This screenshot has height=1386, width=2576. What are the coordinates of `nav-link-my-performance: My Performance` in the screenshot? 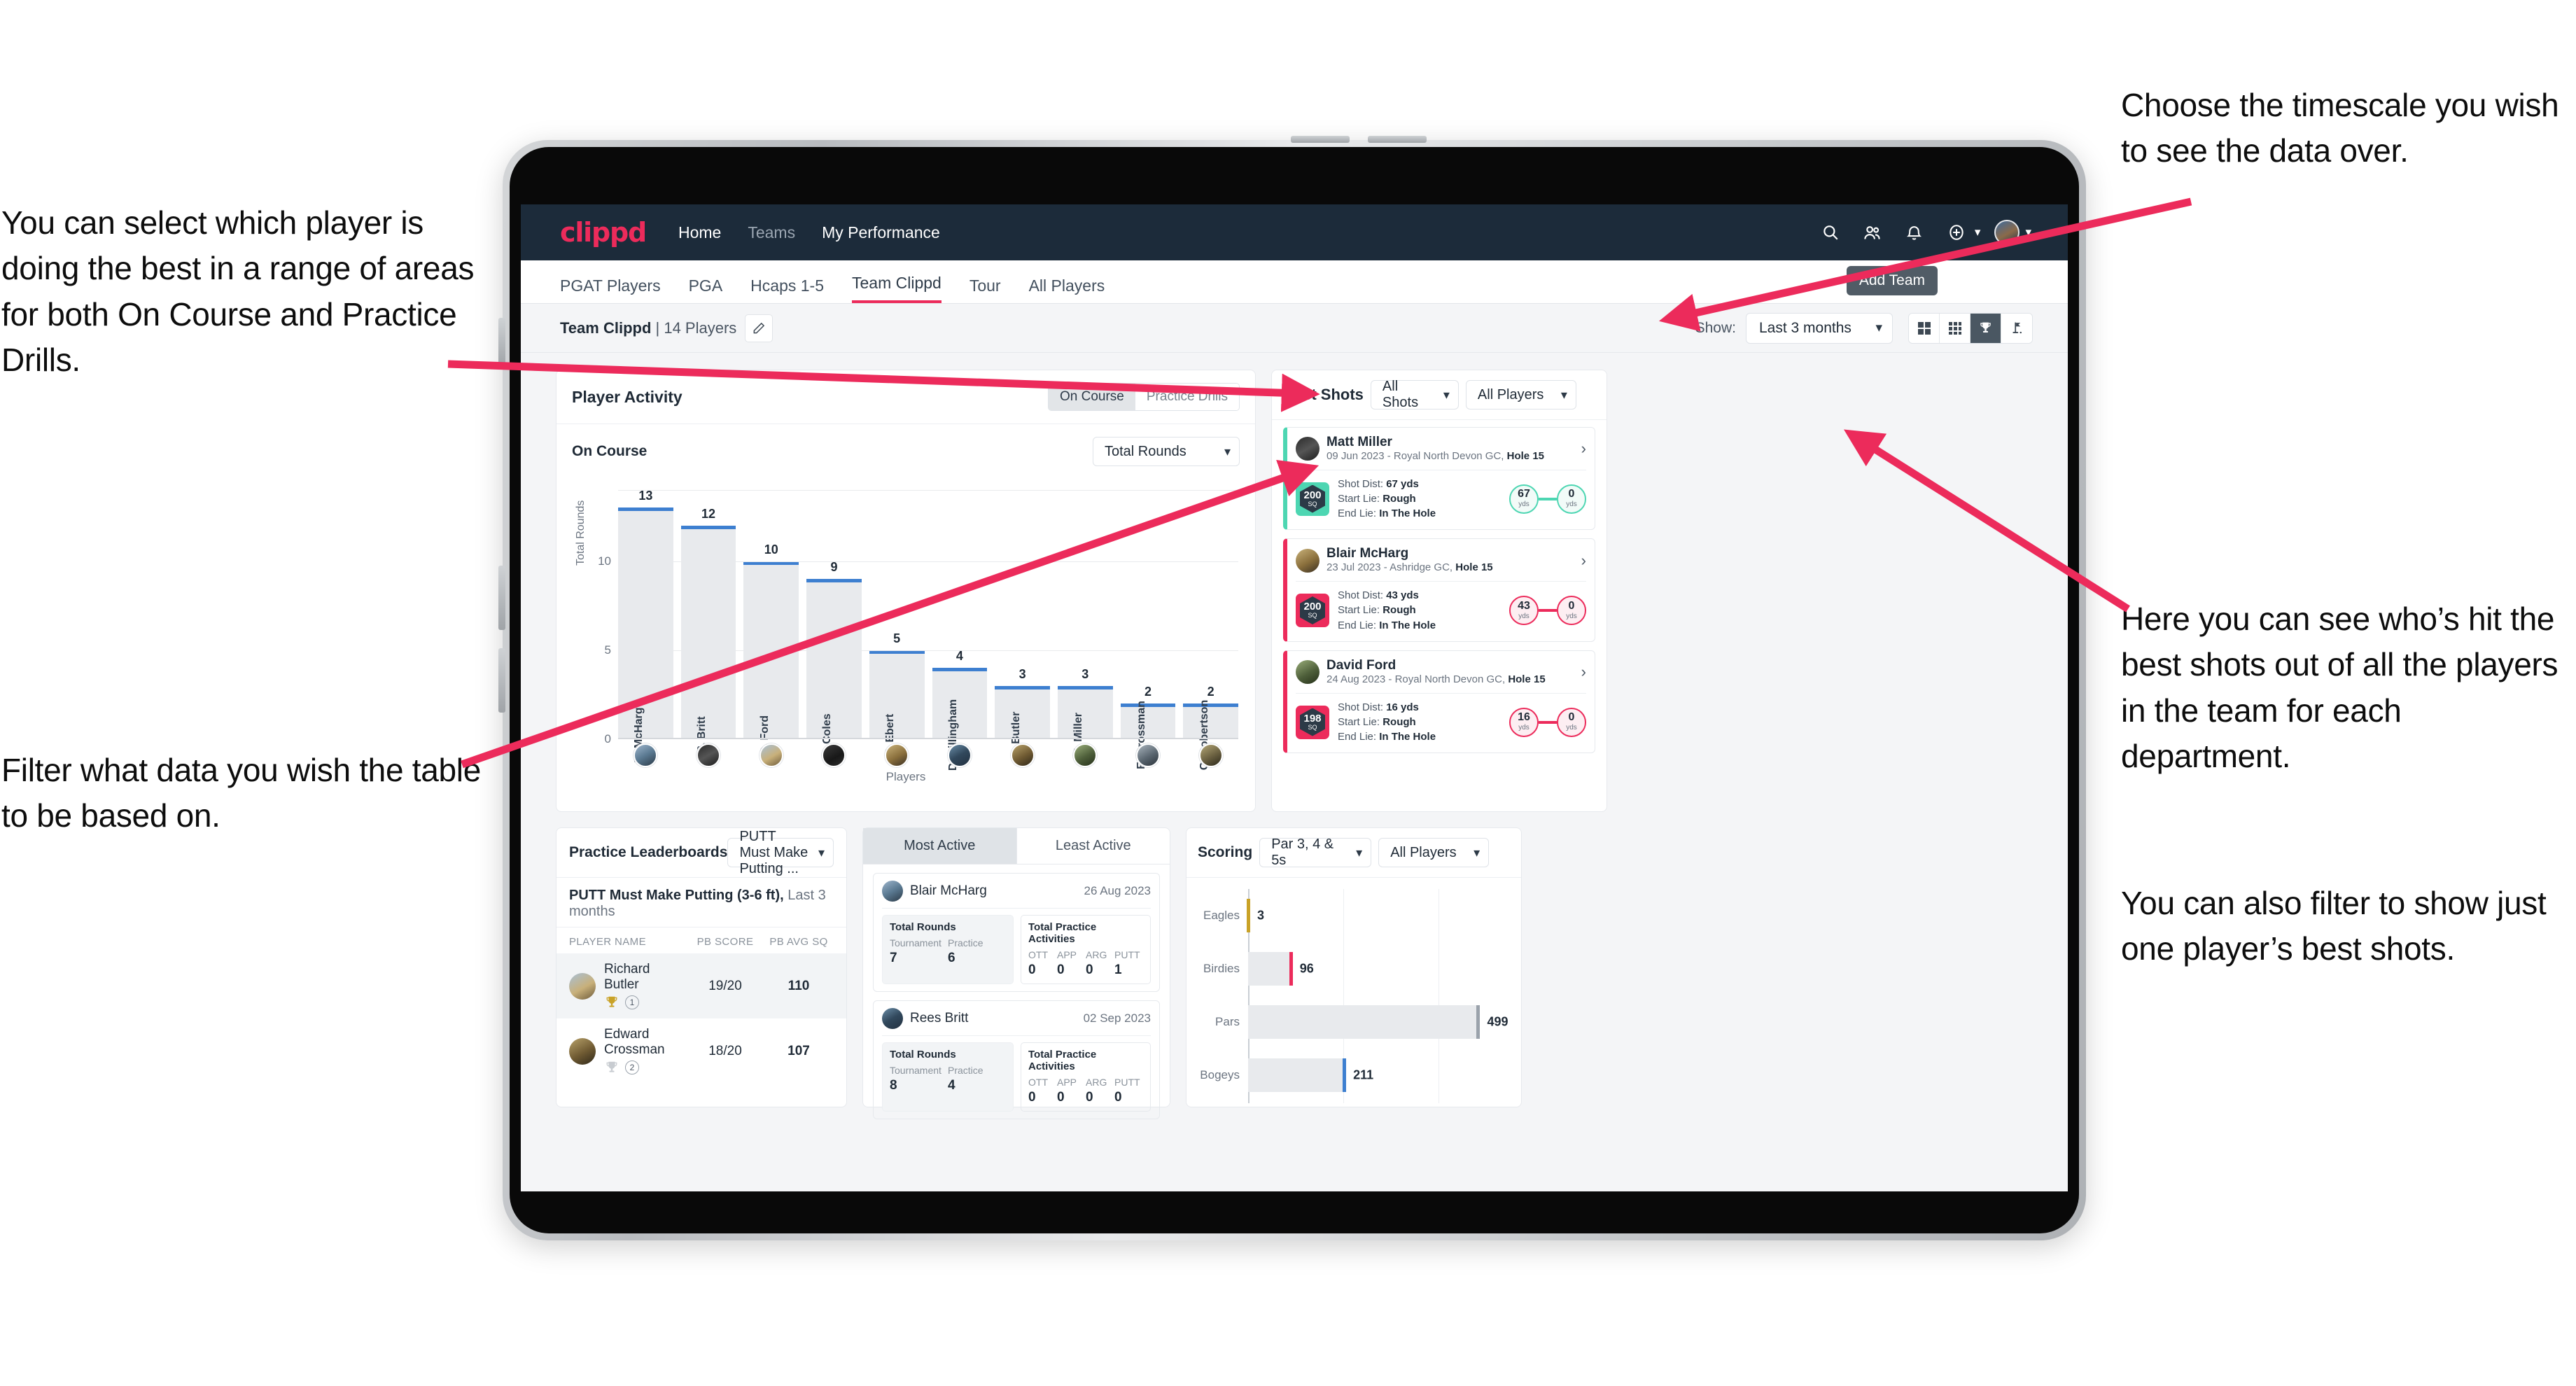 It's located at (881, 232).